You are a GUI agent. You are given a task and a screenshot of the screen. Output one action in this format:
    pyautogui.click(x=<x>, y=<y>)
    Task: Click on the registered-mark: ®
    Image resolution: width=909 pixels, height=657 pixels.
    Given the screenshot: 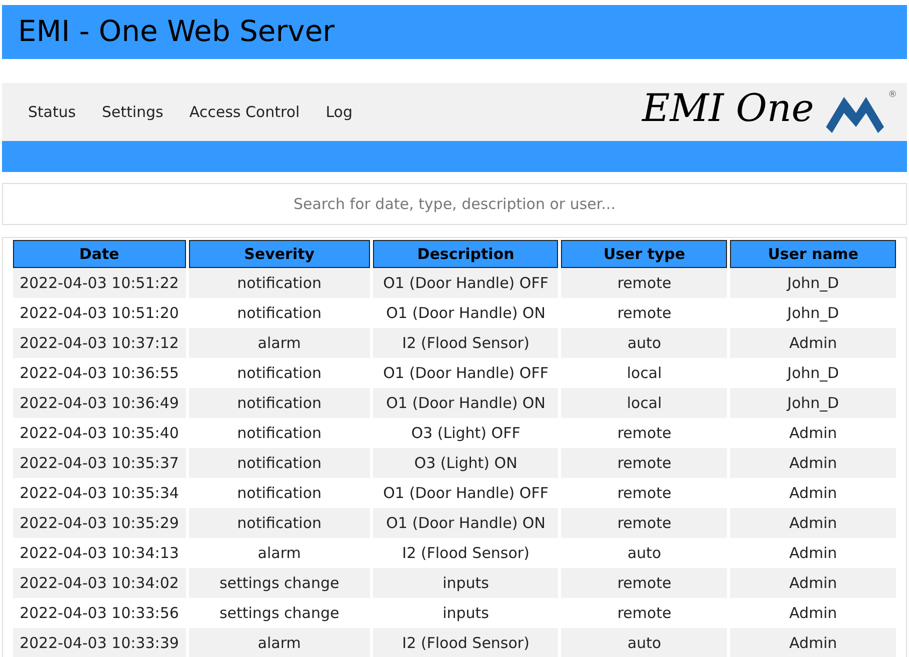 What is the action you would take?
    pyautogui.click(x=892, y=95)
    